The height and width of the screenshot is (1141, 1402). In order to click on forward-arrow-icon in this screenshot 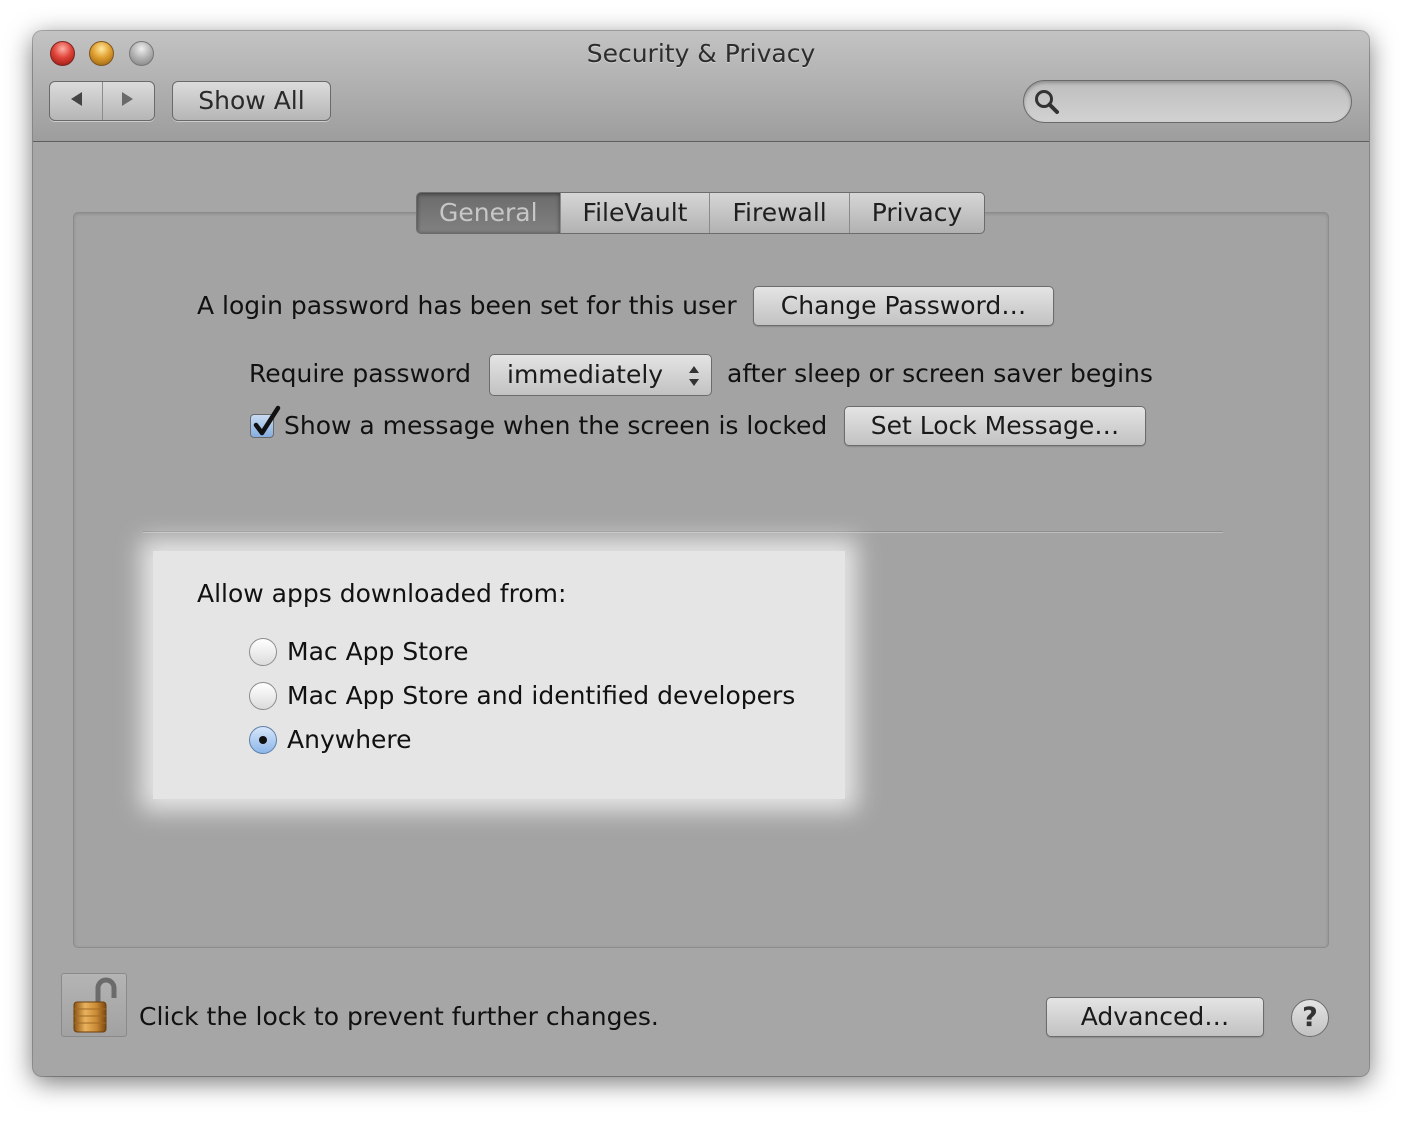, I will do `click(128, 101)`.